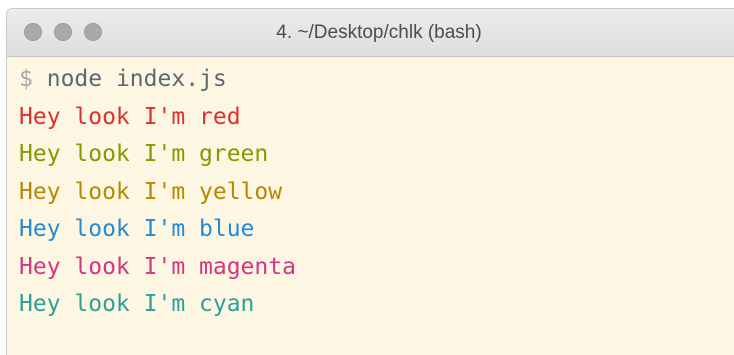  What do you see at coordinates (151, 191) in the screenshot?
I see `output-line-yellow: Hey look I'm yellow` at bounding box center [151, 191].